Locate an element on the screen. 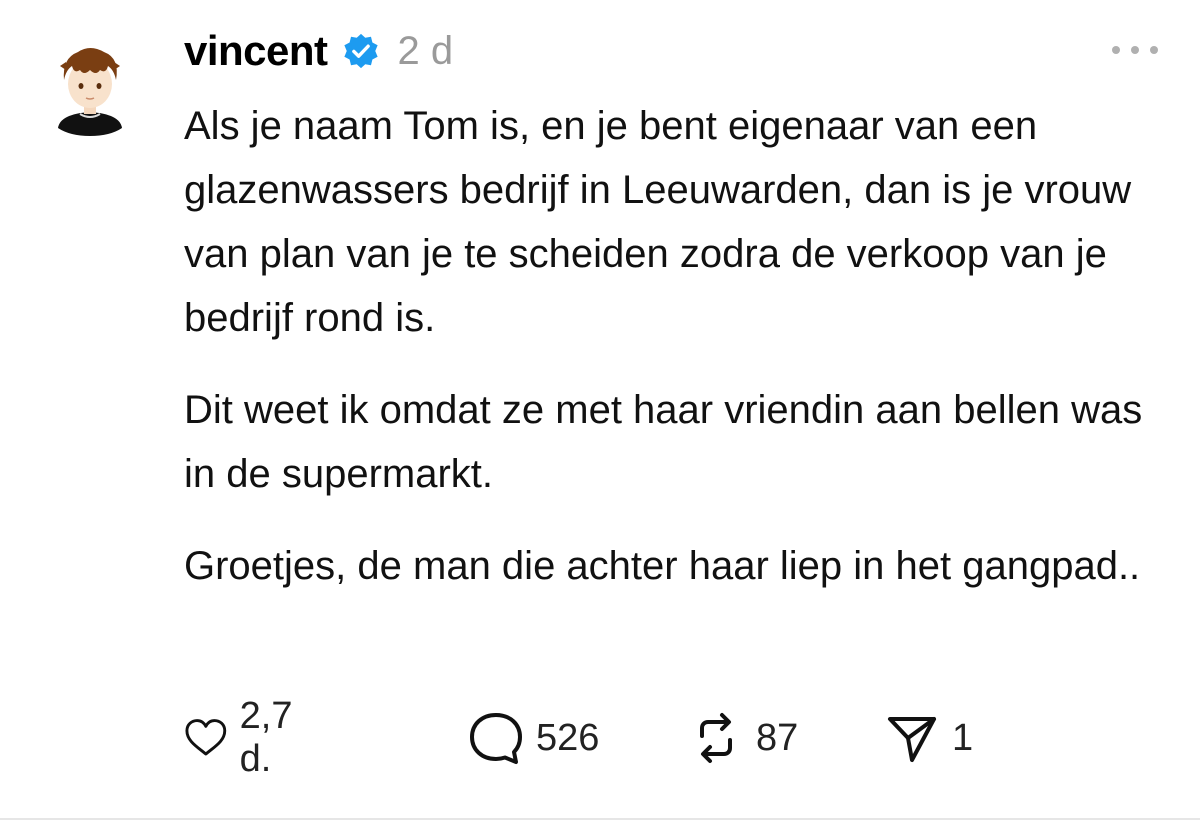 The image size is (1200, 840). repost-button: 87 is located at coordinates (743, 738).